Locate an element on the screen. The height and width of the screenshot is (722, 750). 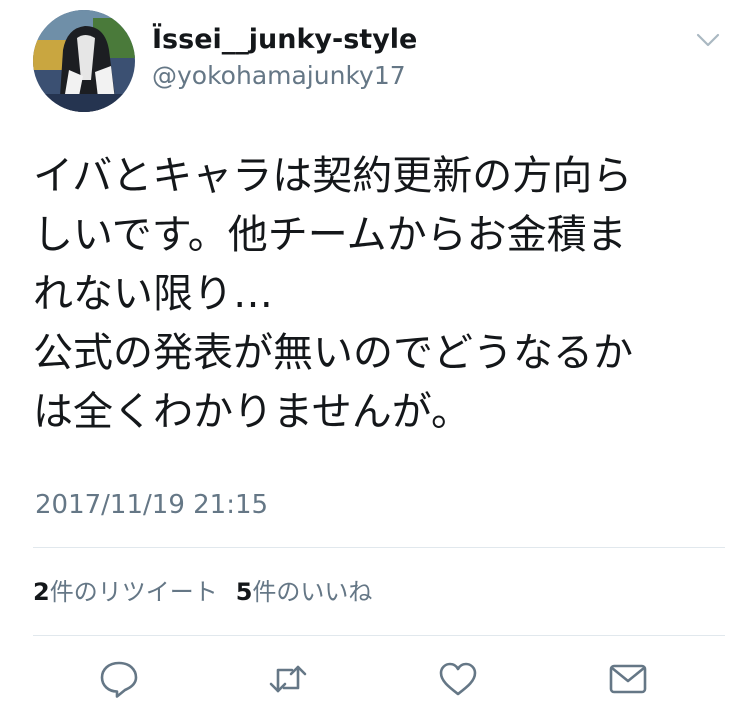
reply-icon is located at coordinates (119, 679).